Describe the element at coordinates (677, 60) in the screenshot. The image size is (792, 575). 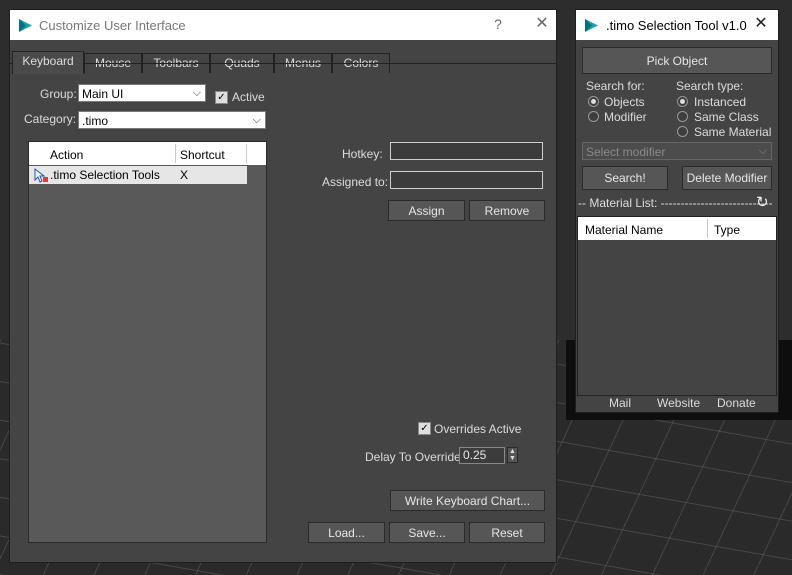
I see `pick-object-button: Pick Object` at that location.